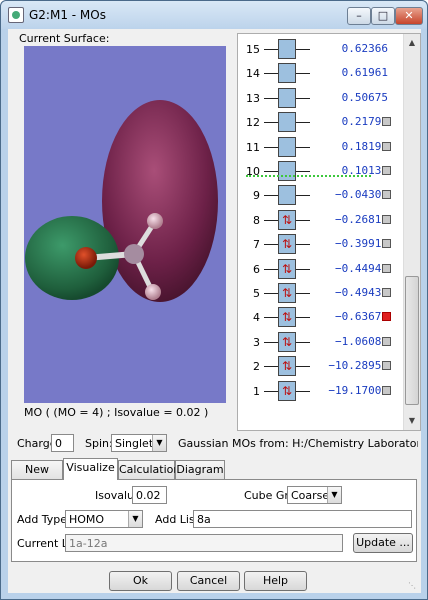 The image size is (428, 600). Describe the element at coordinates (44, 519) in the screenshot. I see `add-type-label: Add Type:` at that location.